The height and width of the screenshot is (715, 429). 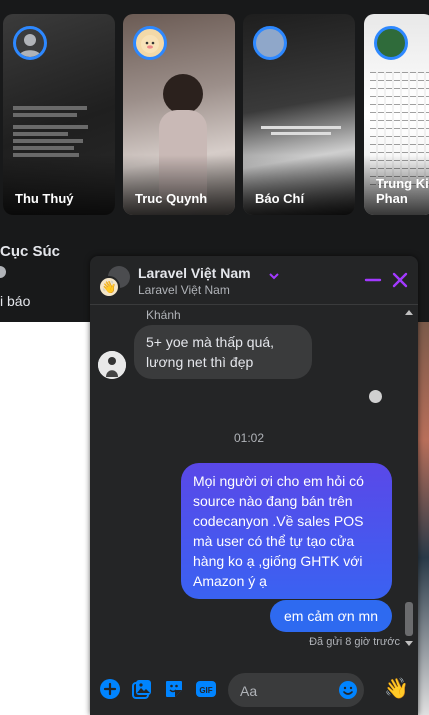 I want to click on chat-subtitle: Laravel Việt Nam, so click(x=184, y=290).